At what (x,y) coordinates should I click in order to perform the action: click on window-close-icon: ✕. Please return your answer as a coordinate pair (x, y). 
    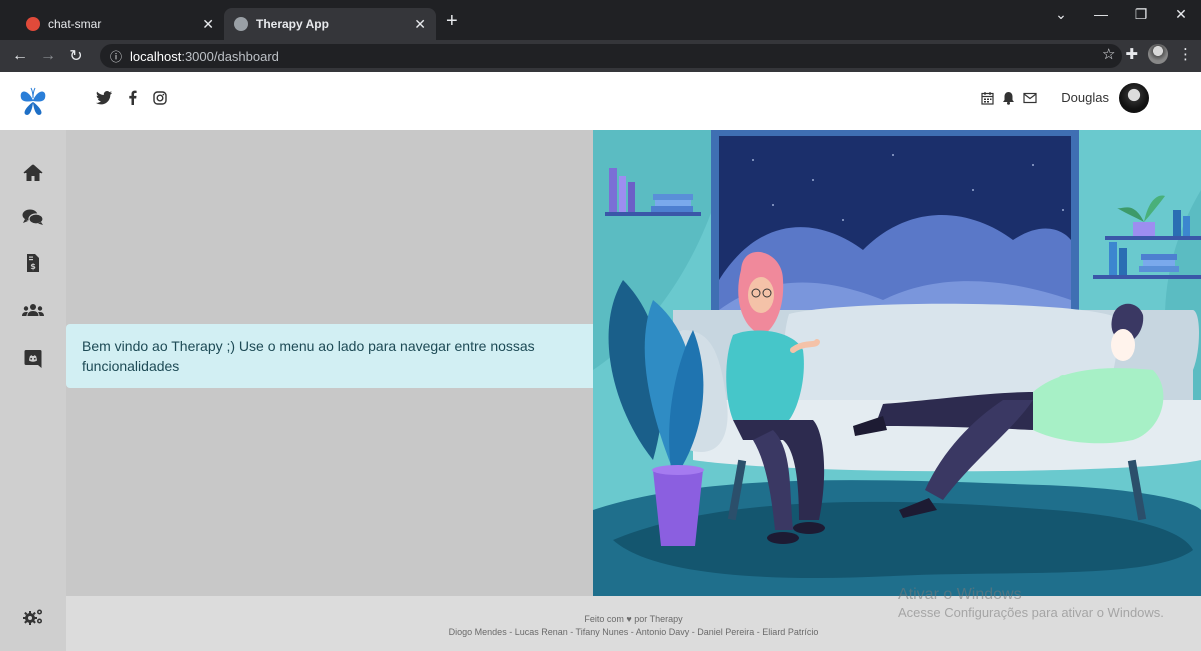
    Looking at the image, I should click on (1181, 14).